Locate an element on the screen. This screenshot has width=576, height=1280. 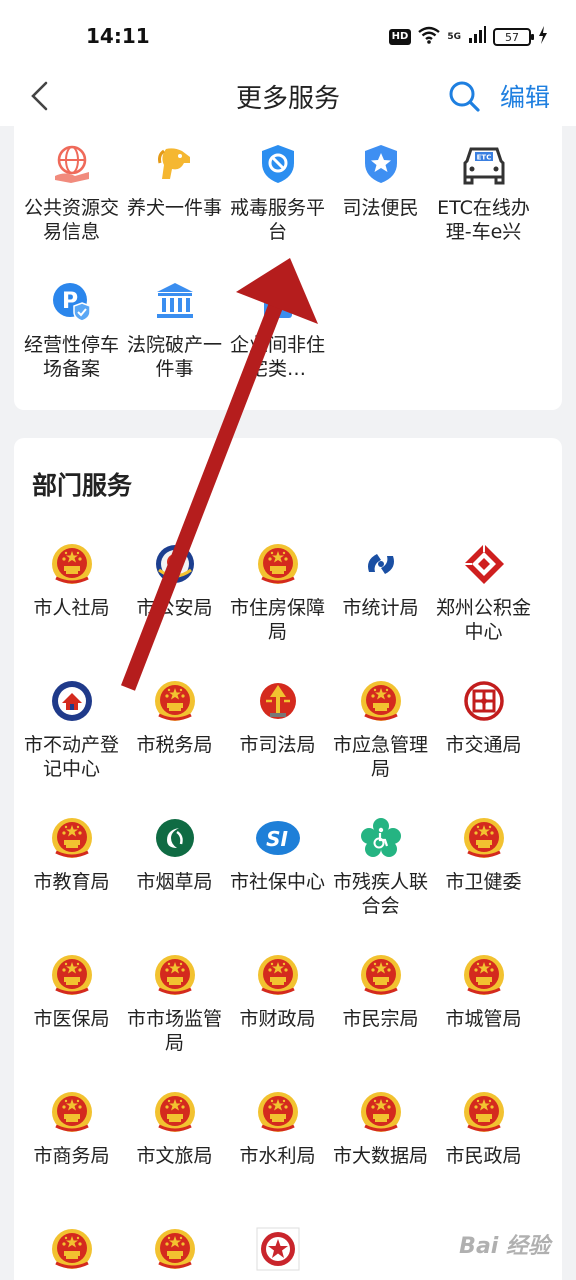
department-tile: 市教育局 is located at coordinates (71, 858).